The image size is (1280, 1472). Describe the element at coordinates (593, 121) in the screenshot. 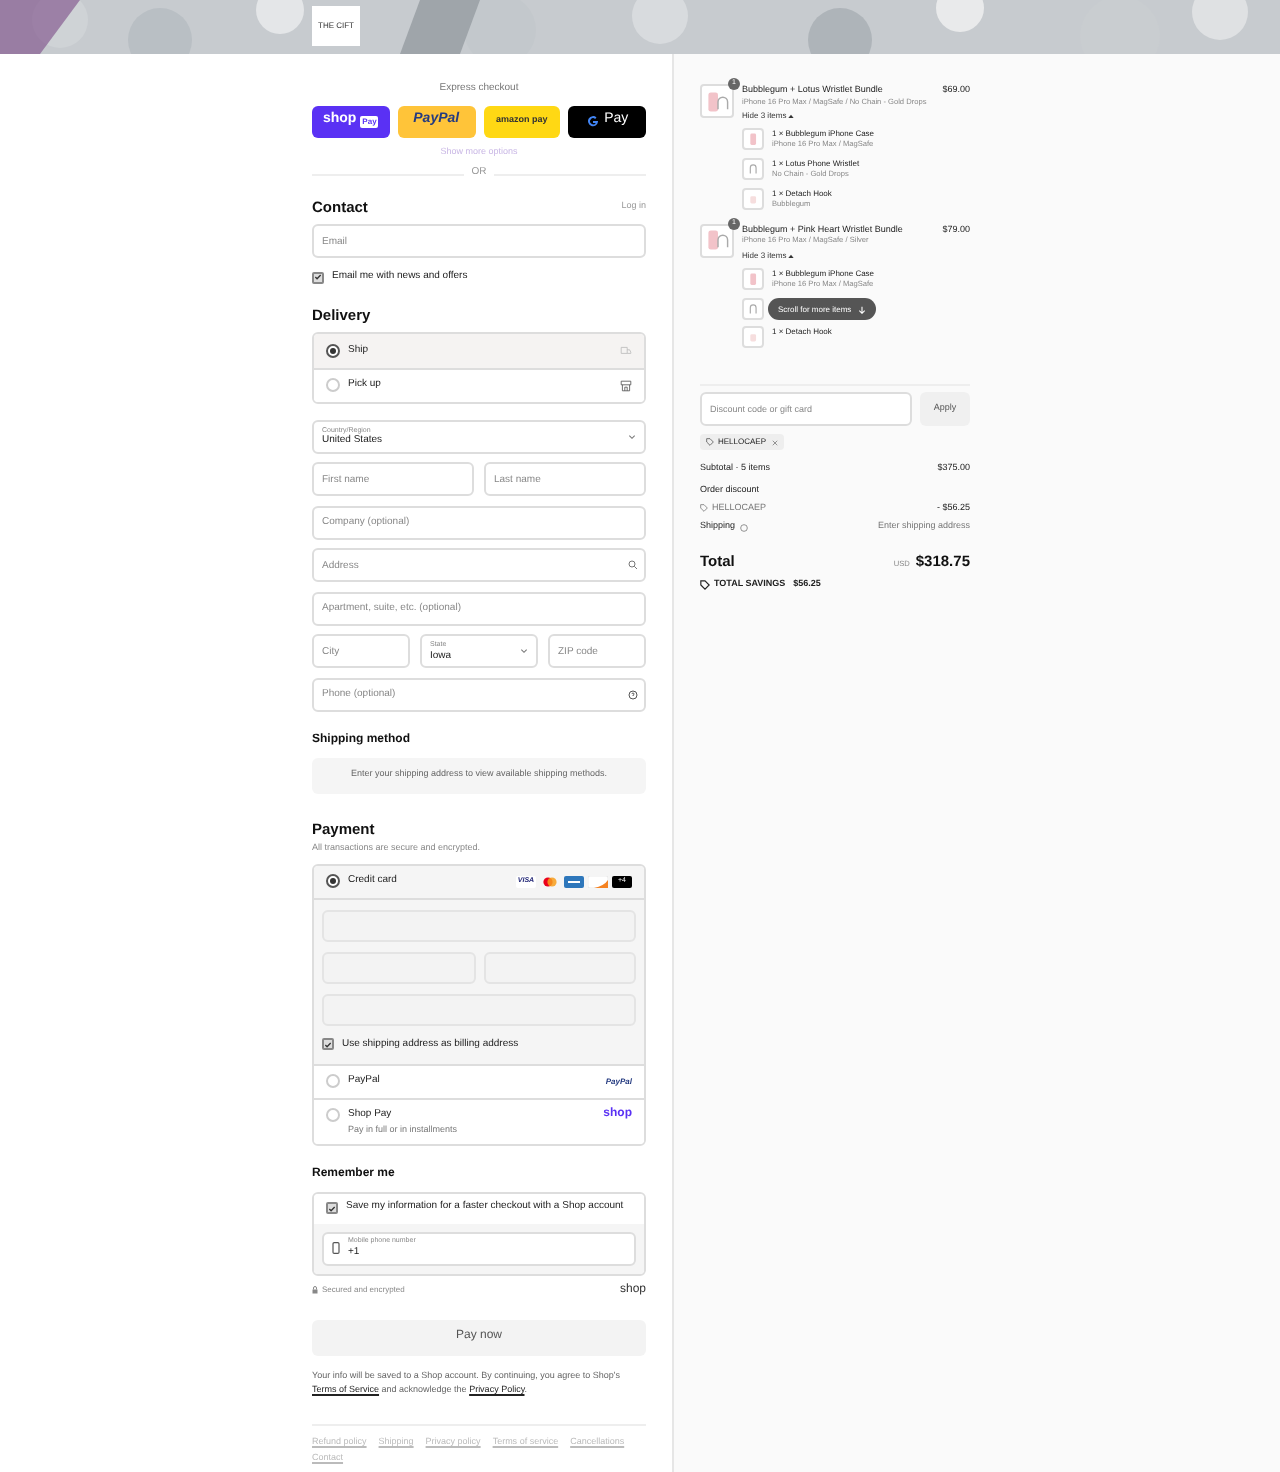

I see `google-icon` at that location.